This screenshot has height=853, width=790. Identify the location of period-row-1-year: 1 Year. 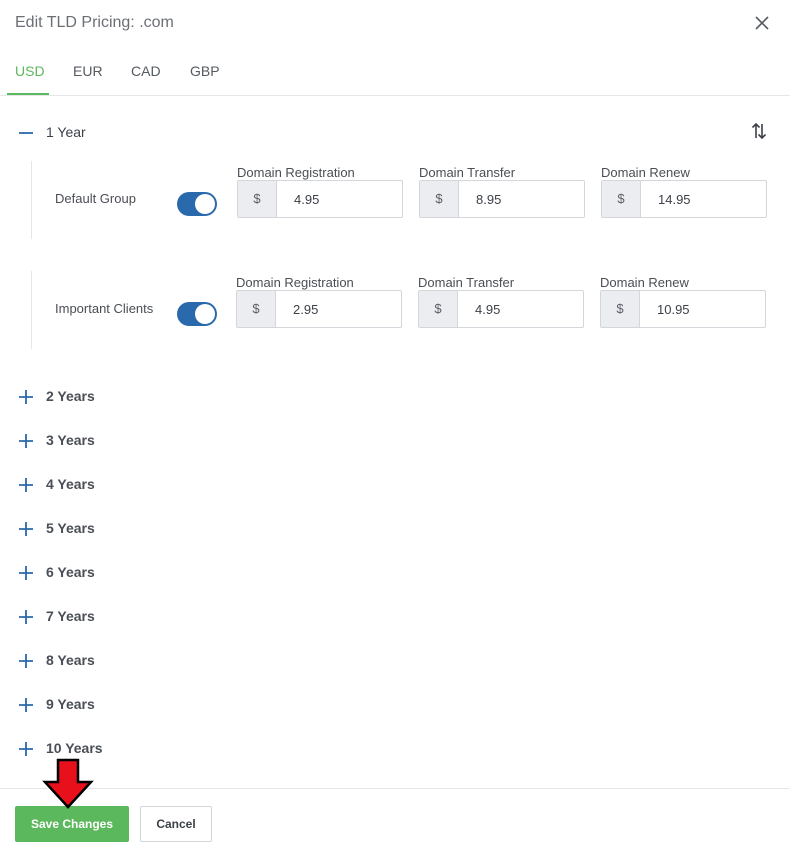
(150, 133).